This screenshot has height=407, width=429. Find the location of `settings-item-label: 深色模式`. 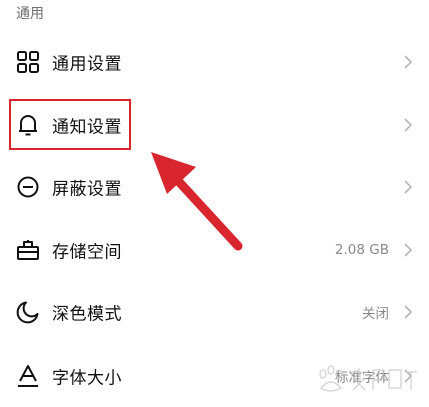

settings-item-label: 深色模式 is located at coordinates (87, 314).